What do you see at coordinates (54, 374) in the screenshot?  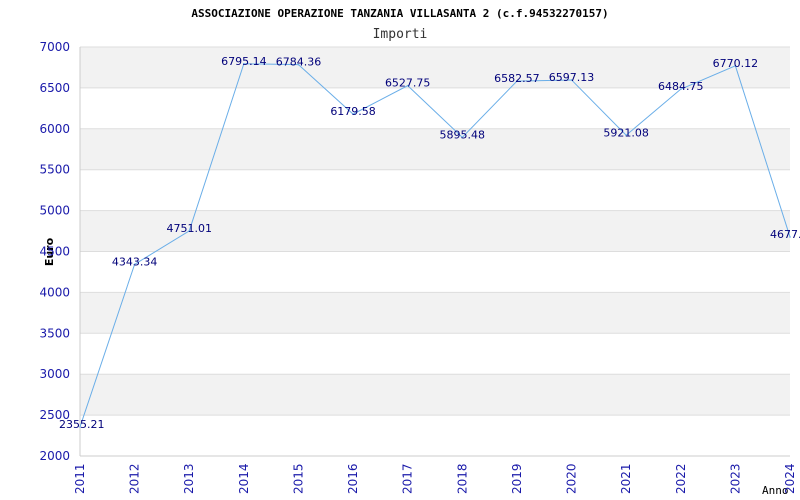 I see `y-tick-label: 3000` at bounding box center [54, 374].